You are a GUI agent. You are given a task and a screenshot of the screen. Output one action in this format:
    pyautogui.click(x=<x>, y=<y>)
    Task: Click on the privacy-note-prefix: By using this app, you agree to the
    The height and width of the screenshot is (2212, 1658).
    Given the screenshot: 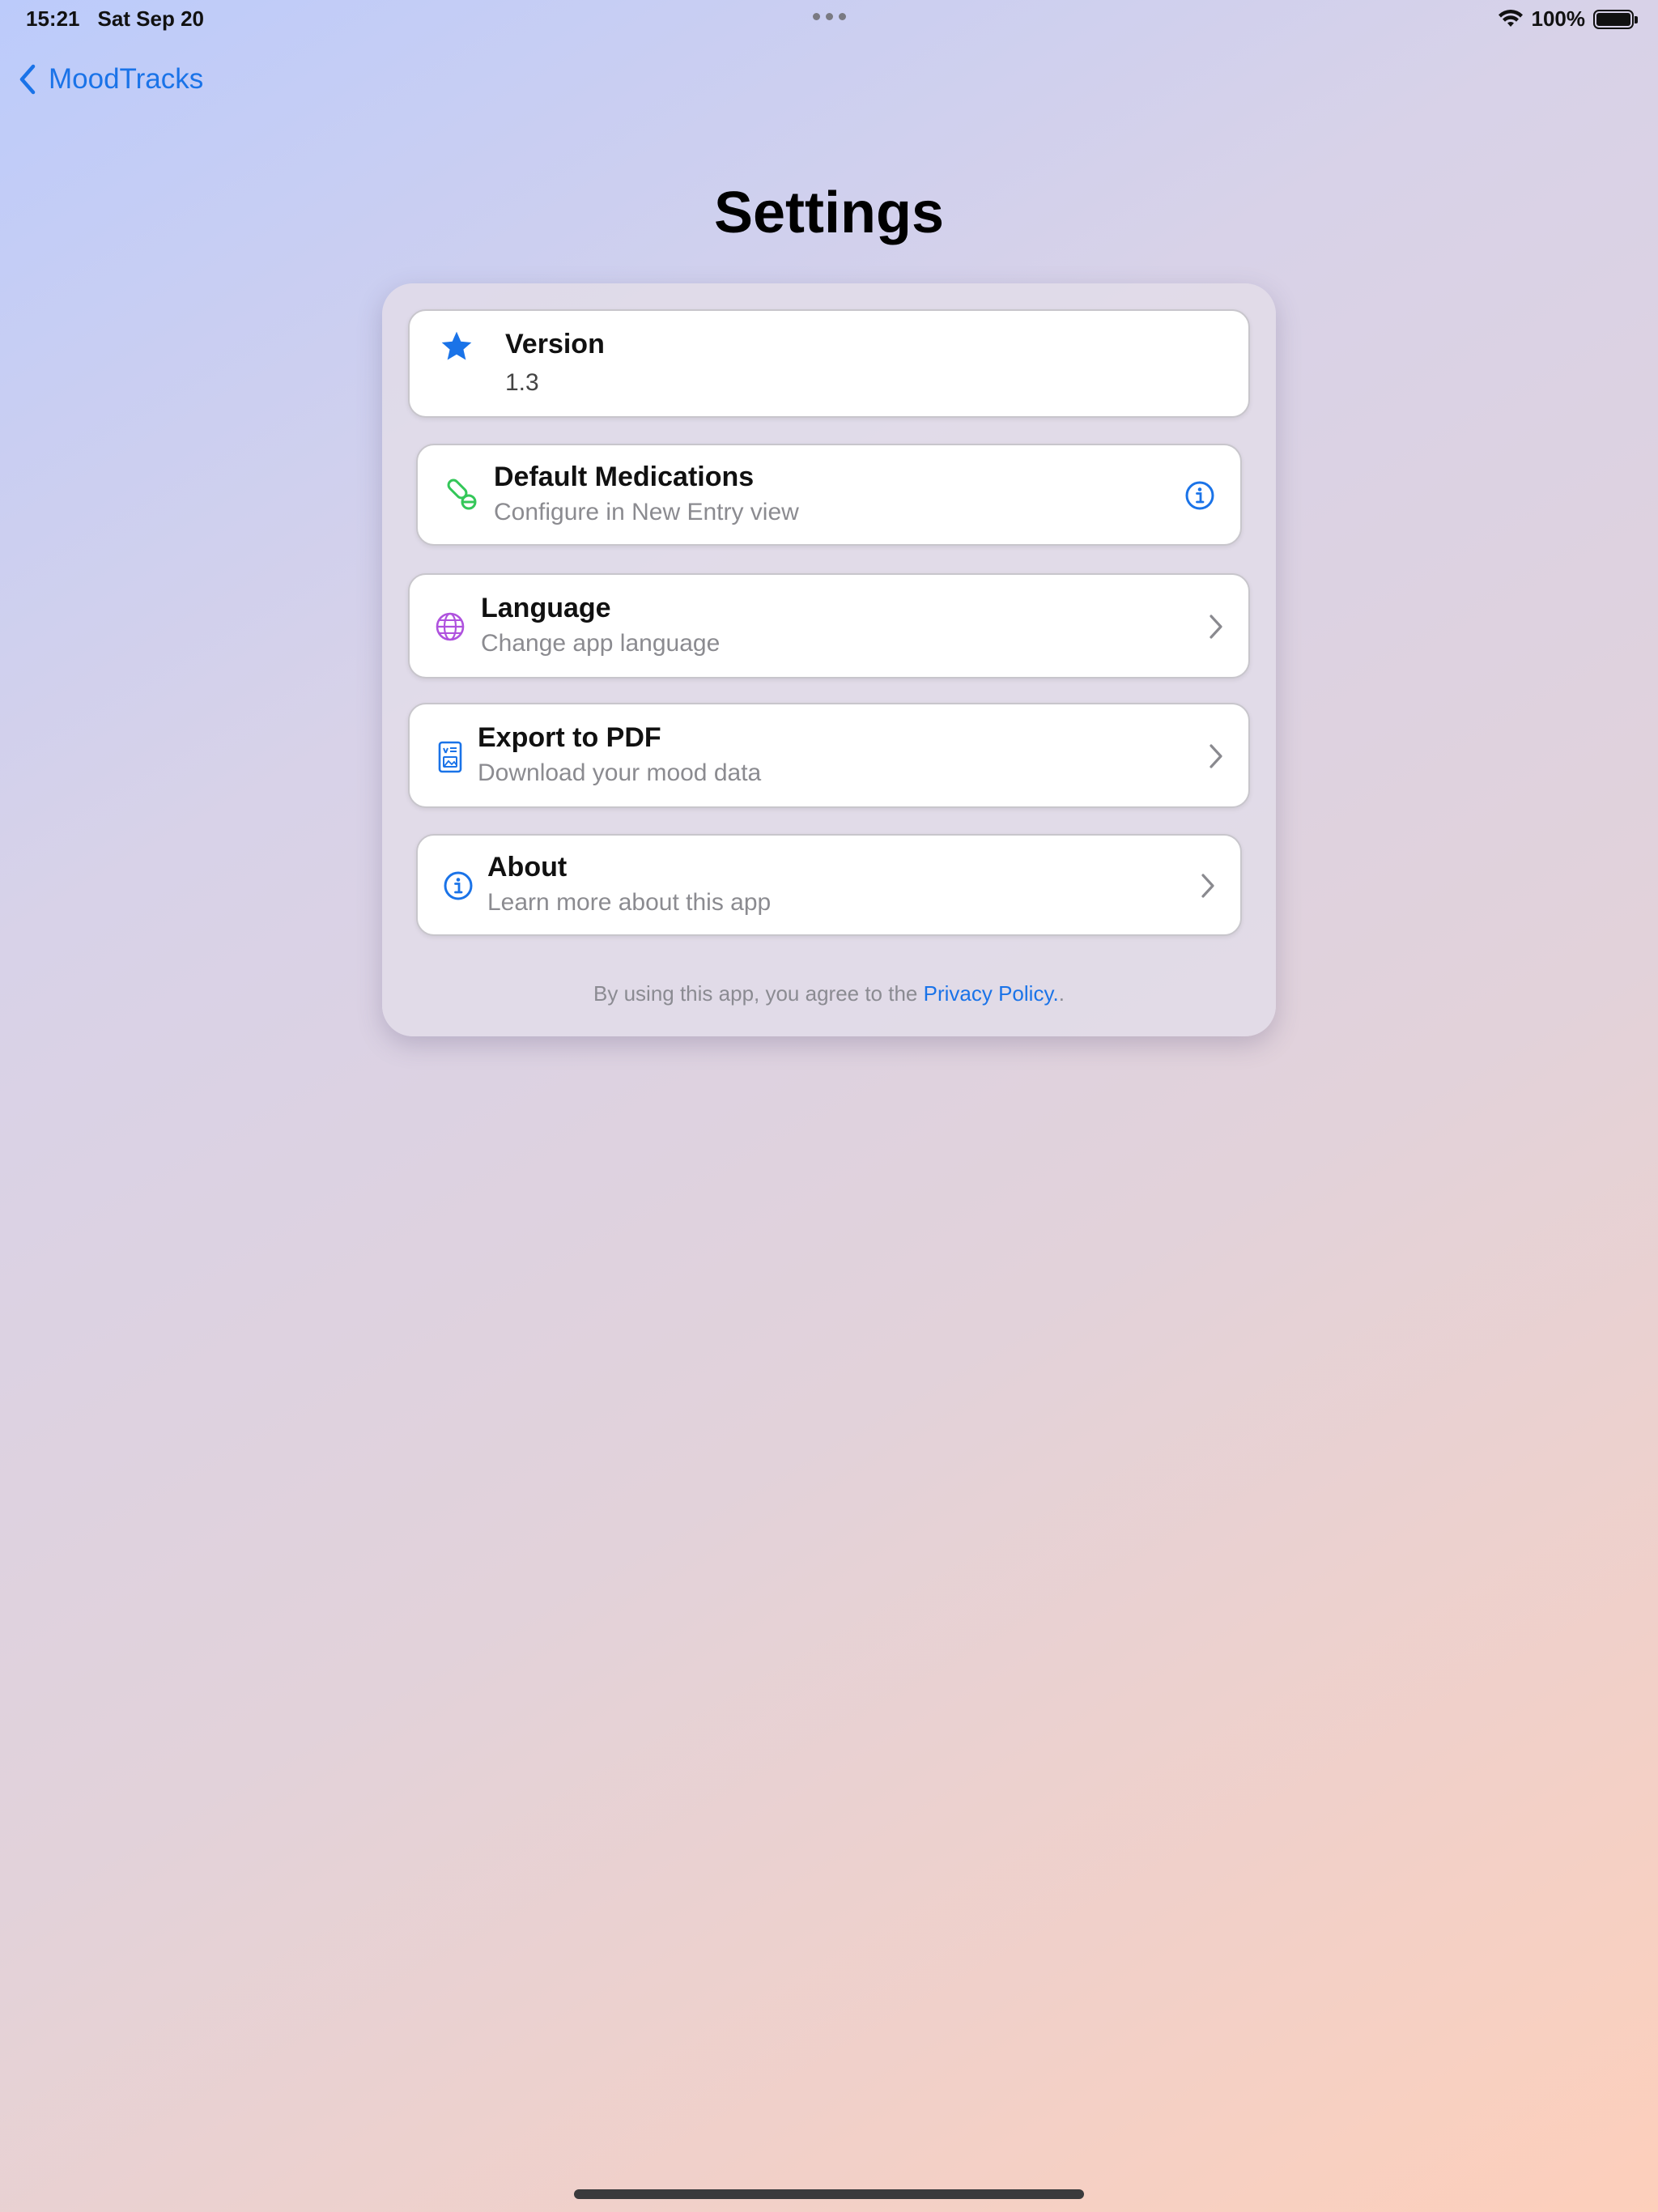 What is the action you would take?
    pyautogui.click(x=758, y=994)
    